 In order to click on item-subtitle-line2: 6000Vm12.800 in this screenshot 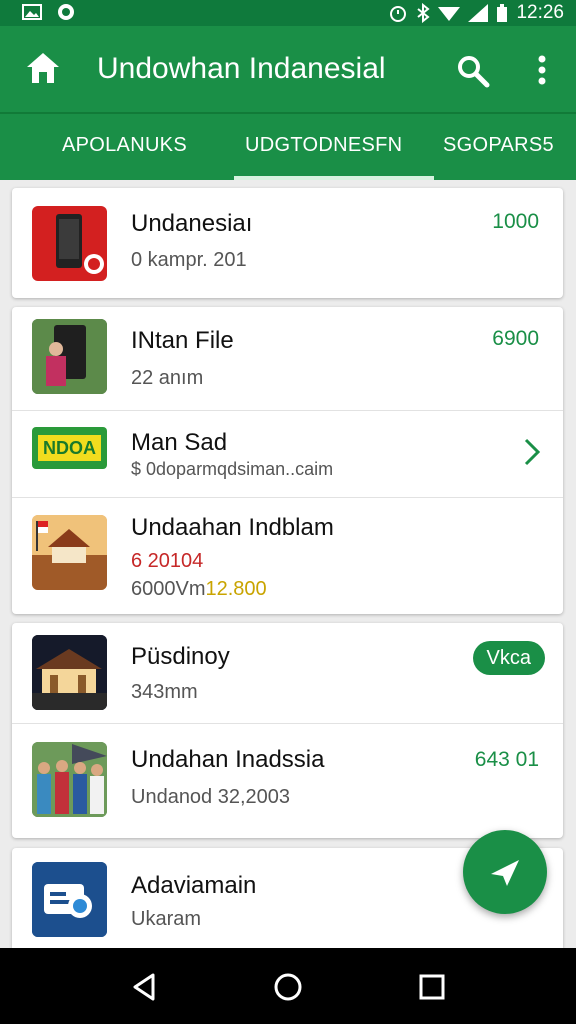, I will do `click(199, 589)`.